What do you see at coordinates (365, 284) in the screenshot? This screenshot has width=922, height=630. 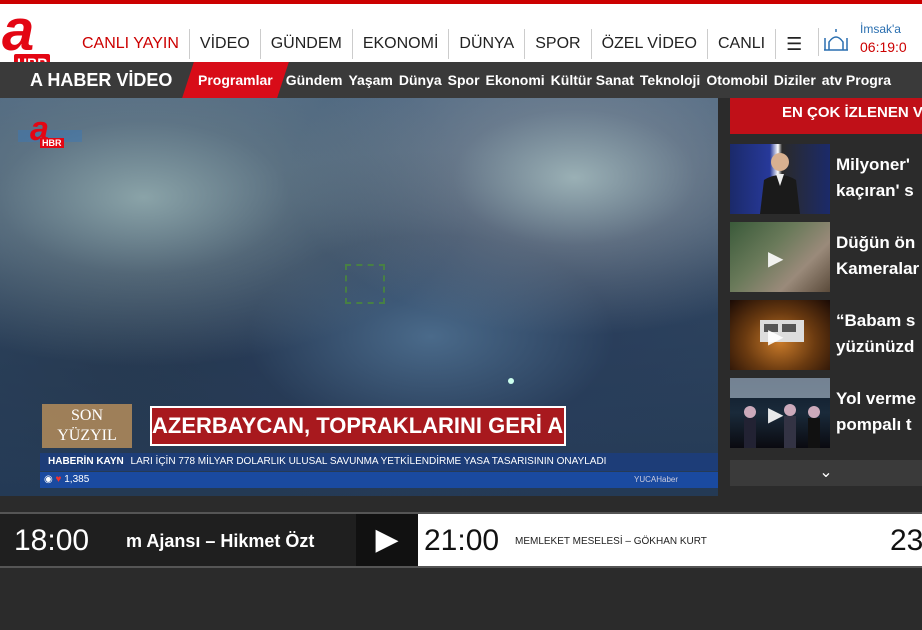 I see `targeting-reticle` at bounding box center [365, 284].